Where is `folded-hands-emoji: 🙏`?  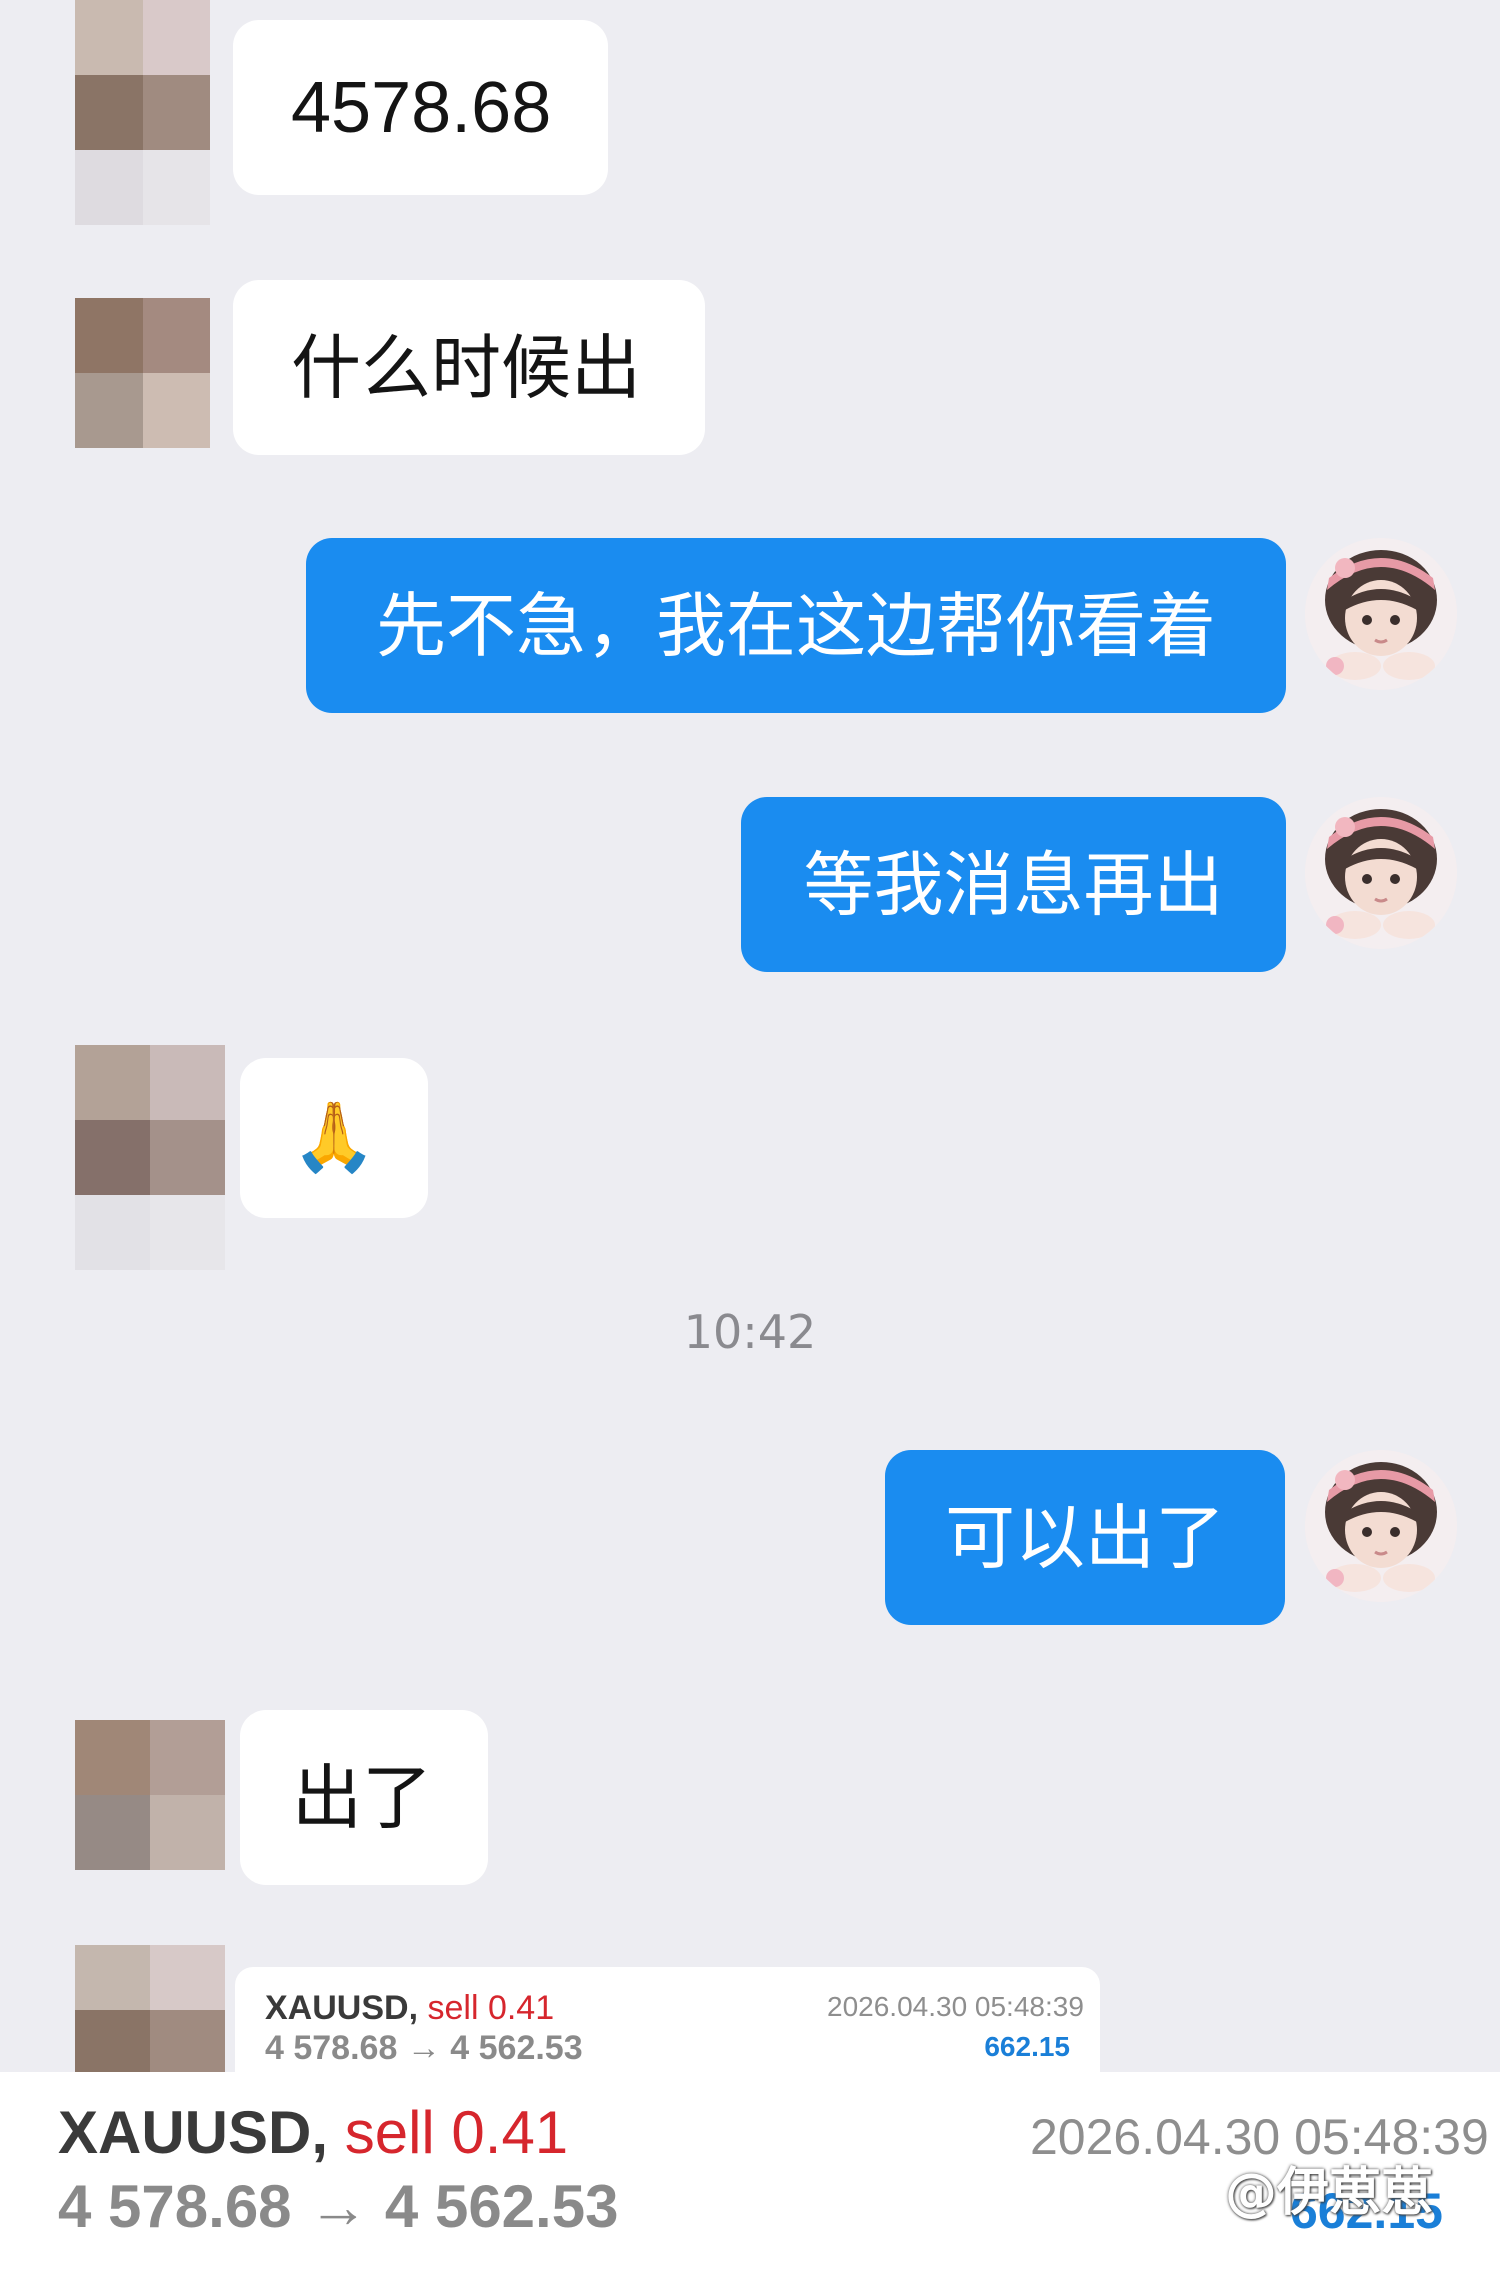
folded-hands-emoji: 🙏 is located at coordinates (334, 1137).